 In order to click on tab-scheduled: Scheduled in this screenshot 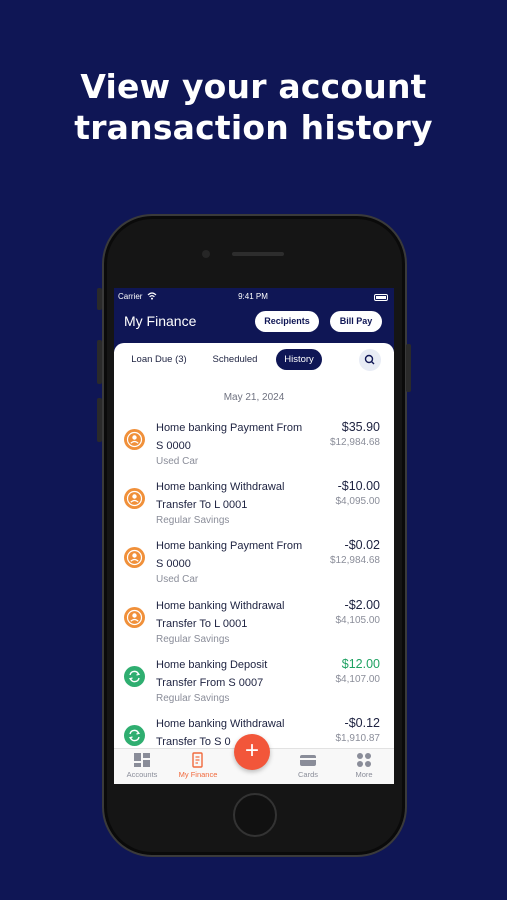, I will do `click(235, 359)`.